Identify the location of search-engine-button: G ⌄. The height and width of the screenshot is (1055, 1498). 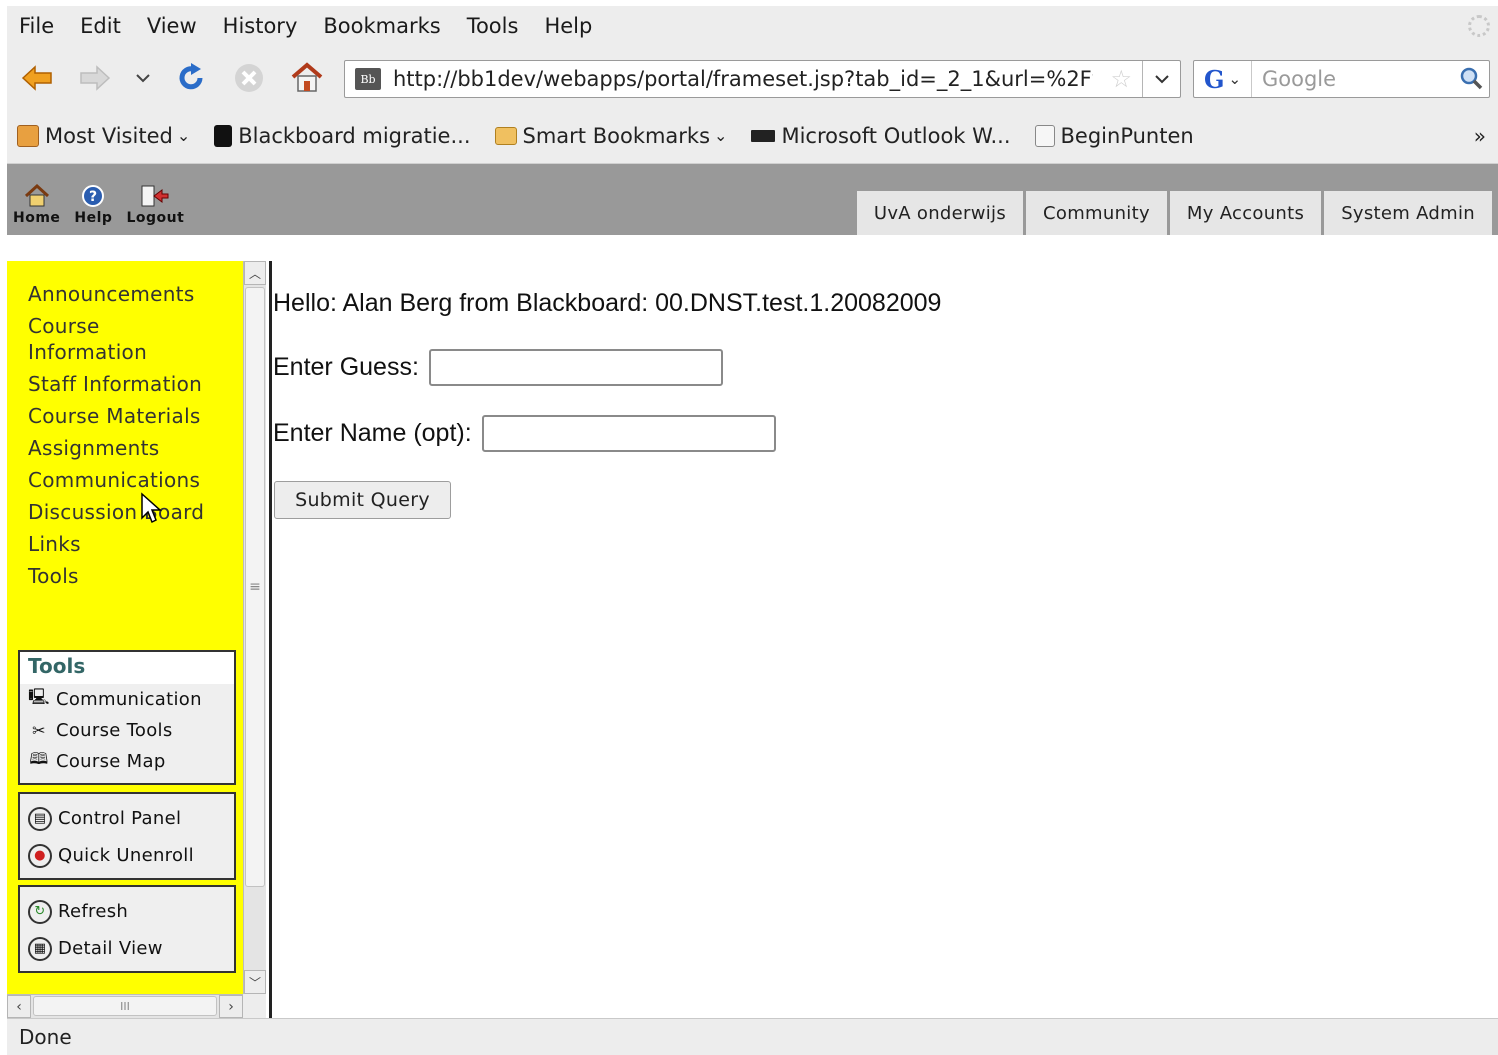
(1223, 79).